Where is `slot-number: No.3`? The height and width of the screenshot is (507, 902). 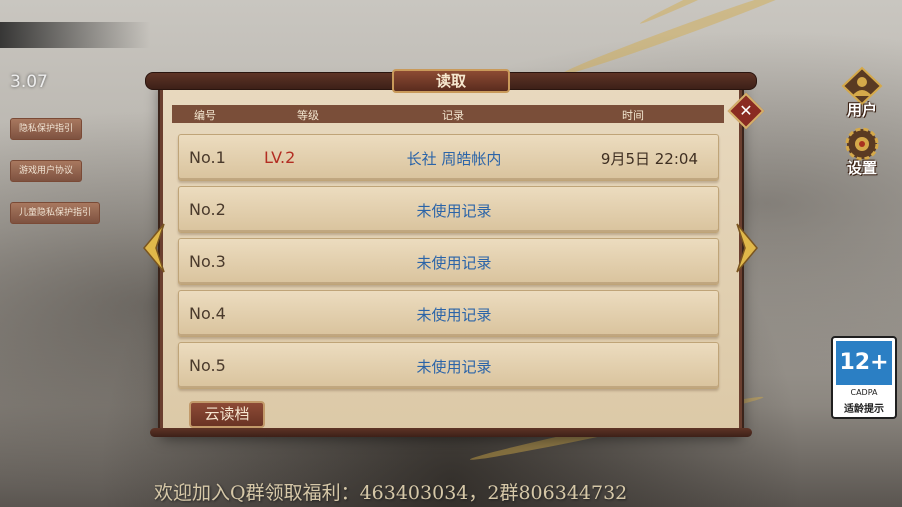
slot-number: No.3 is located at coordinates (207, 261).